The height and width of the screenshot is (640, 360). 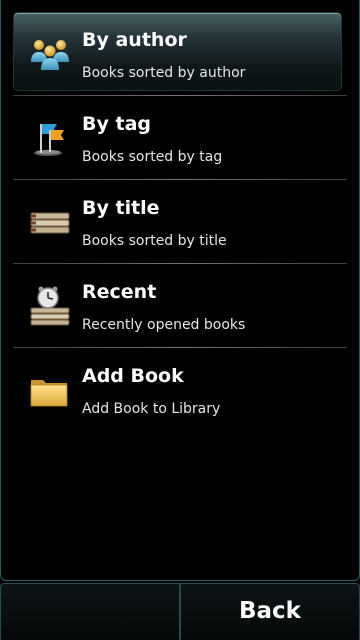 I want to click on menu-item-by-author: By author Books sorted by author, so click(x=180, y=54).